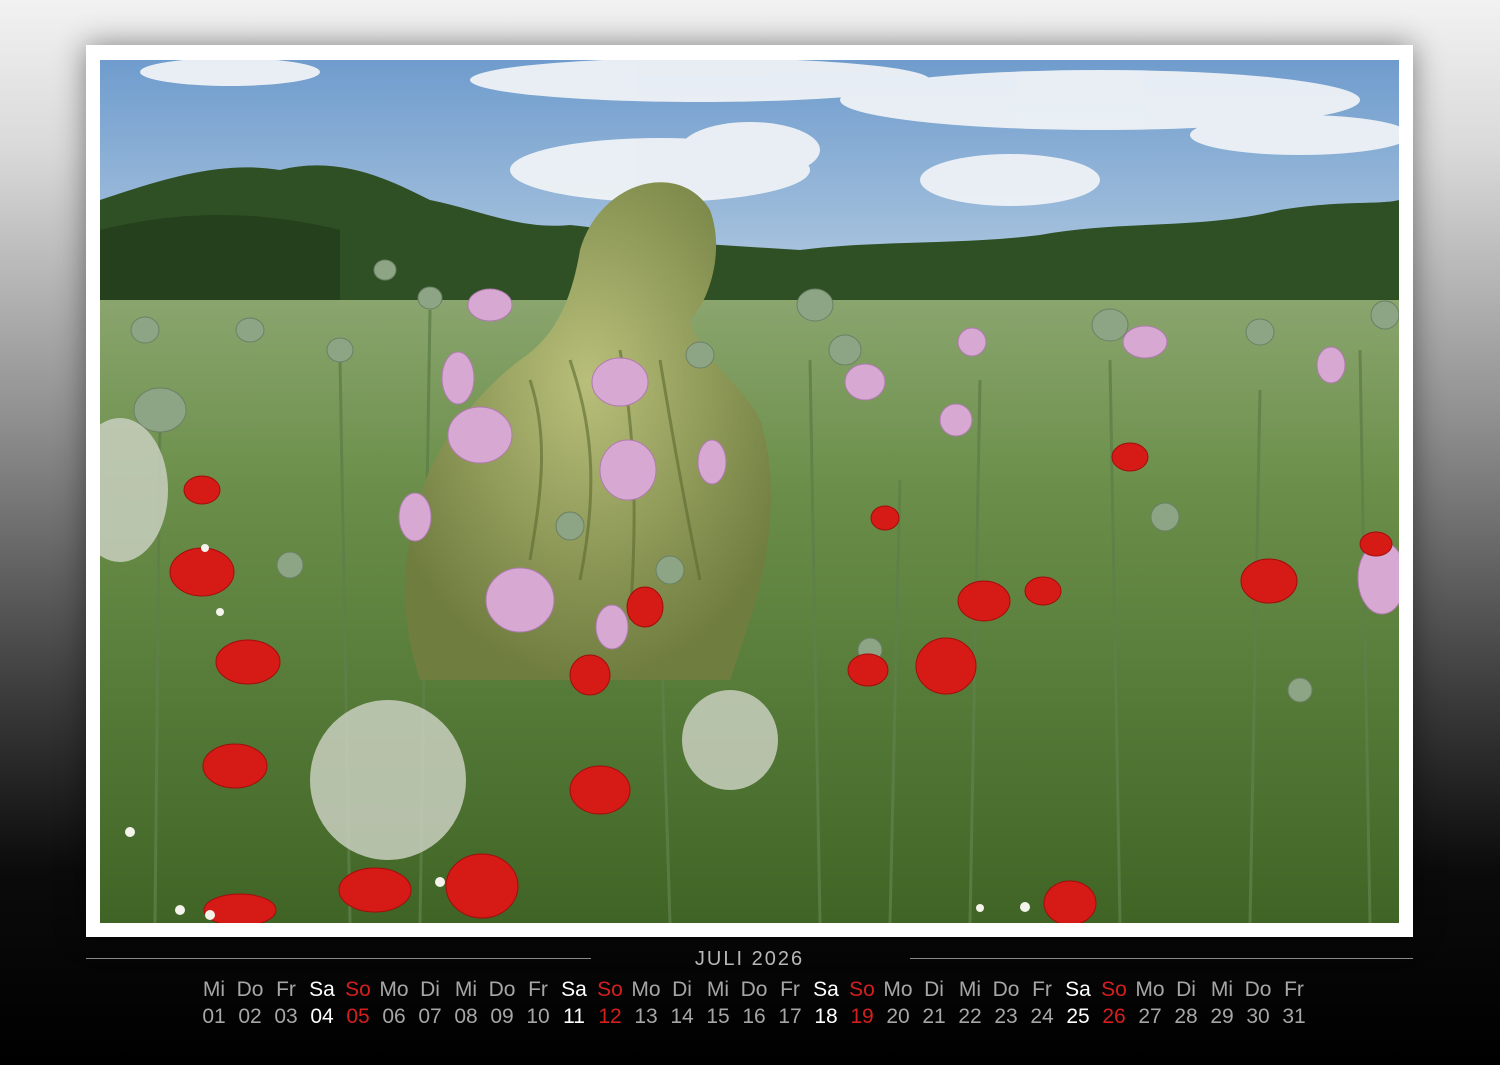  What do you see at coordinates (214, 1016) in the screenshot?
I see `day-number: 01` at bounding box center [214, 1016].